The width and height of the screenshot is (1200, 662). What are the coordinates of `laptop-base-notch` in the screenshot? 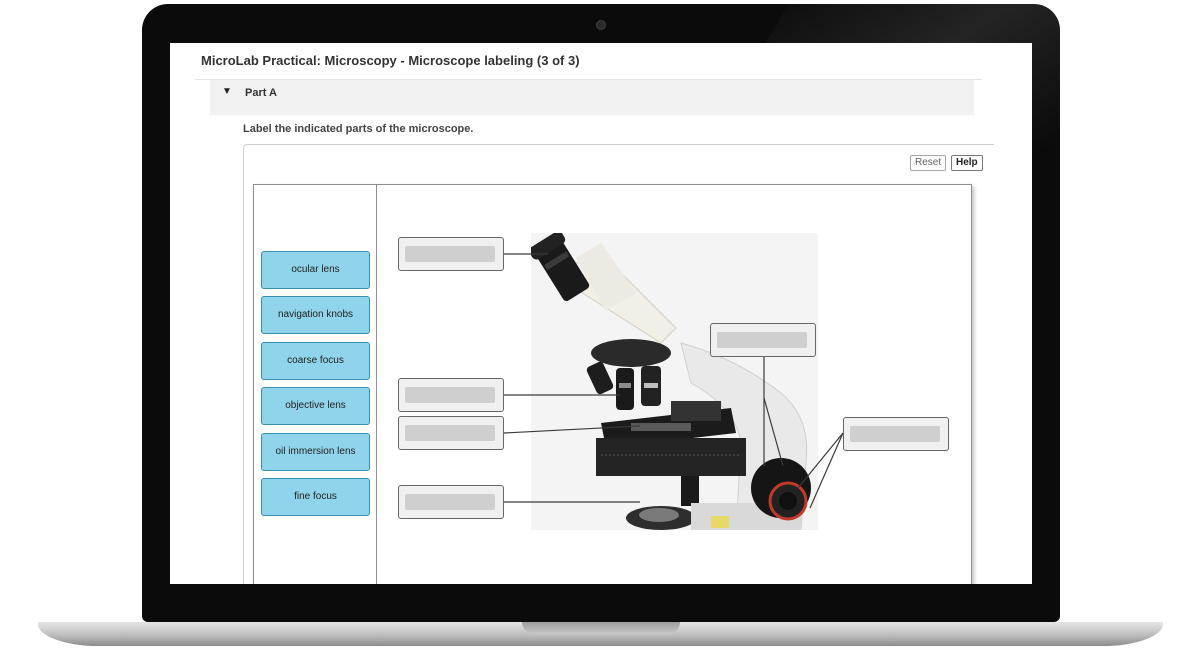 It's located at (601, 628).